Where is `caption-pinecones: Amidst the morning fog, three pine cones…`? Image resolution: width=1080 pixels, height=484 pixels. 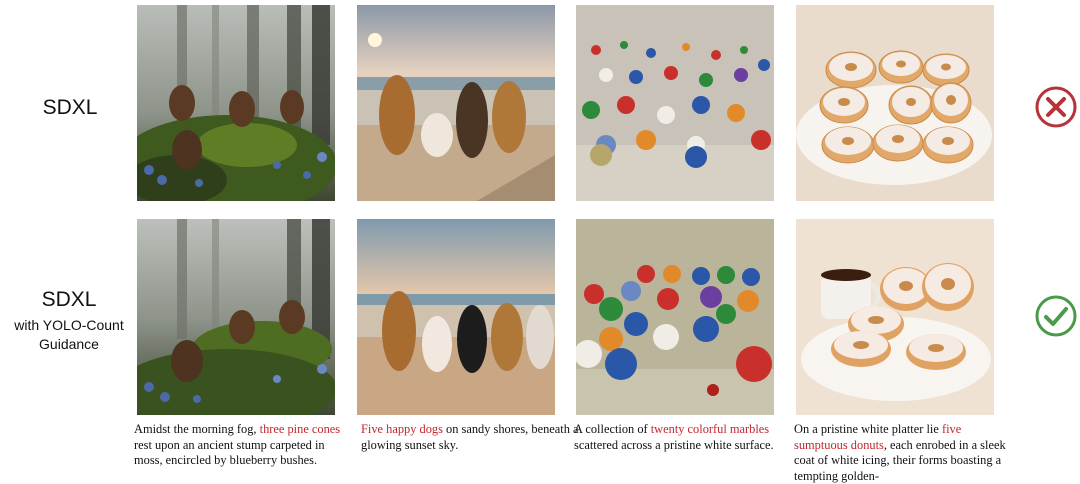
caption-pinecones: Amidst the morning fog, three pine cones… is located at coordinates (243, 445).